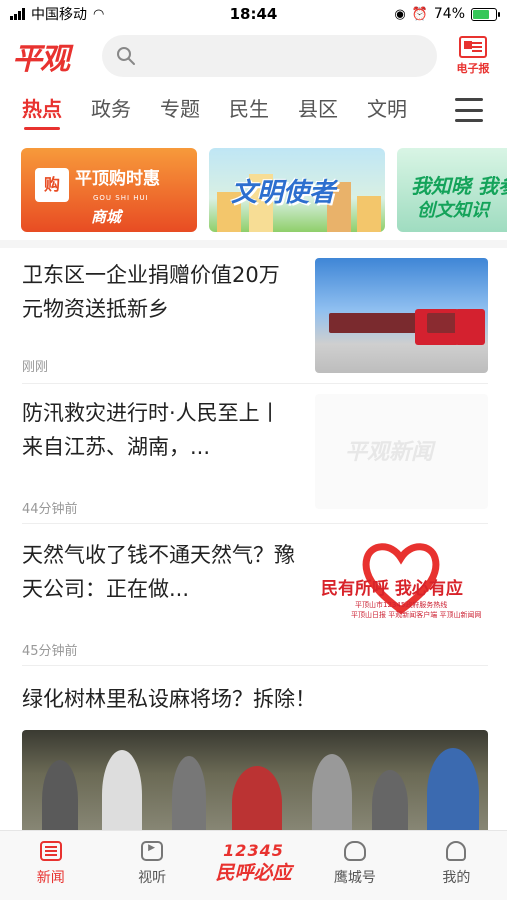  I want to click on news-title: 卫东区一企业捐赠价值20万元物资送抵新乡, so click(151, 292).